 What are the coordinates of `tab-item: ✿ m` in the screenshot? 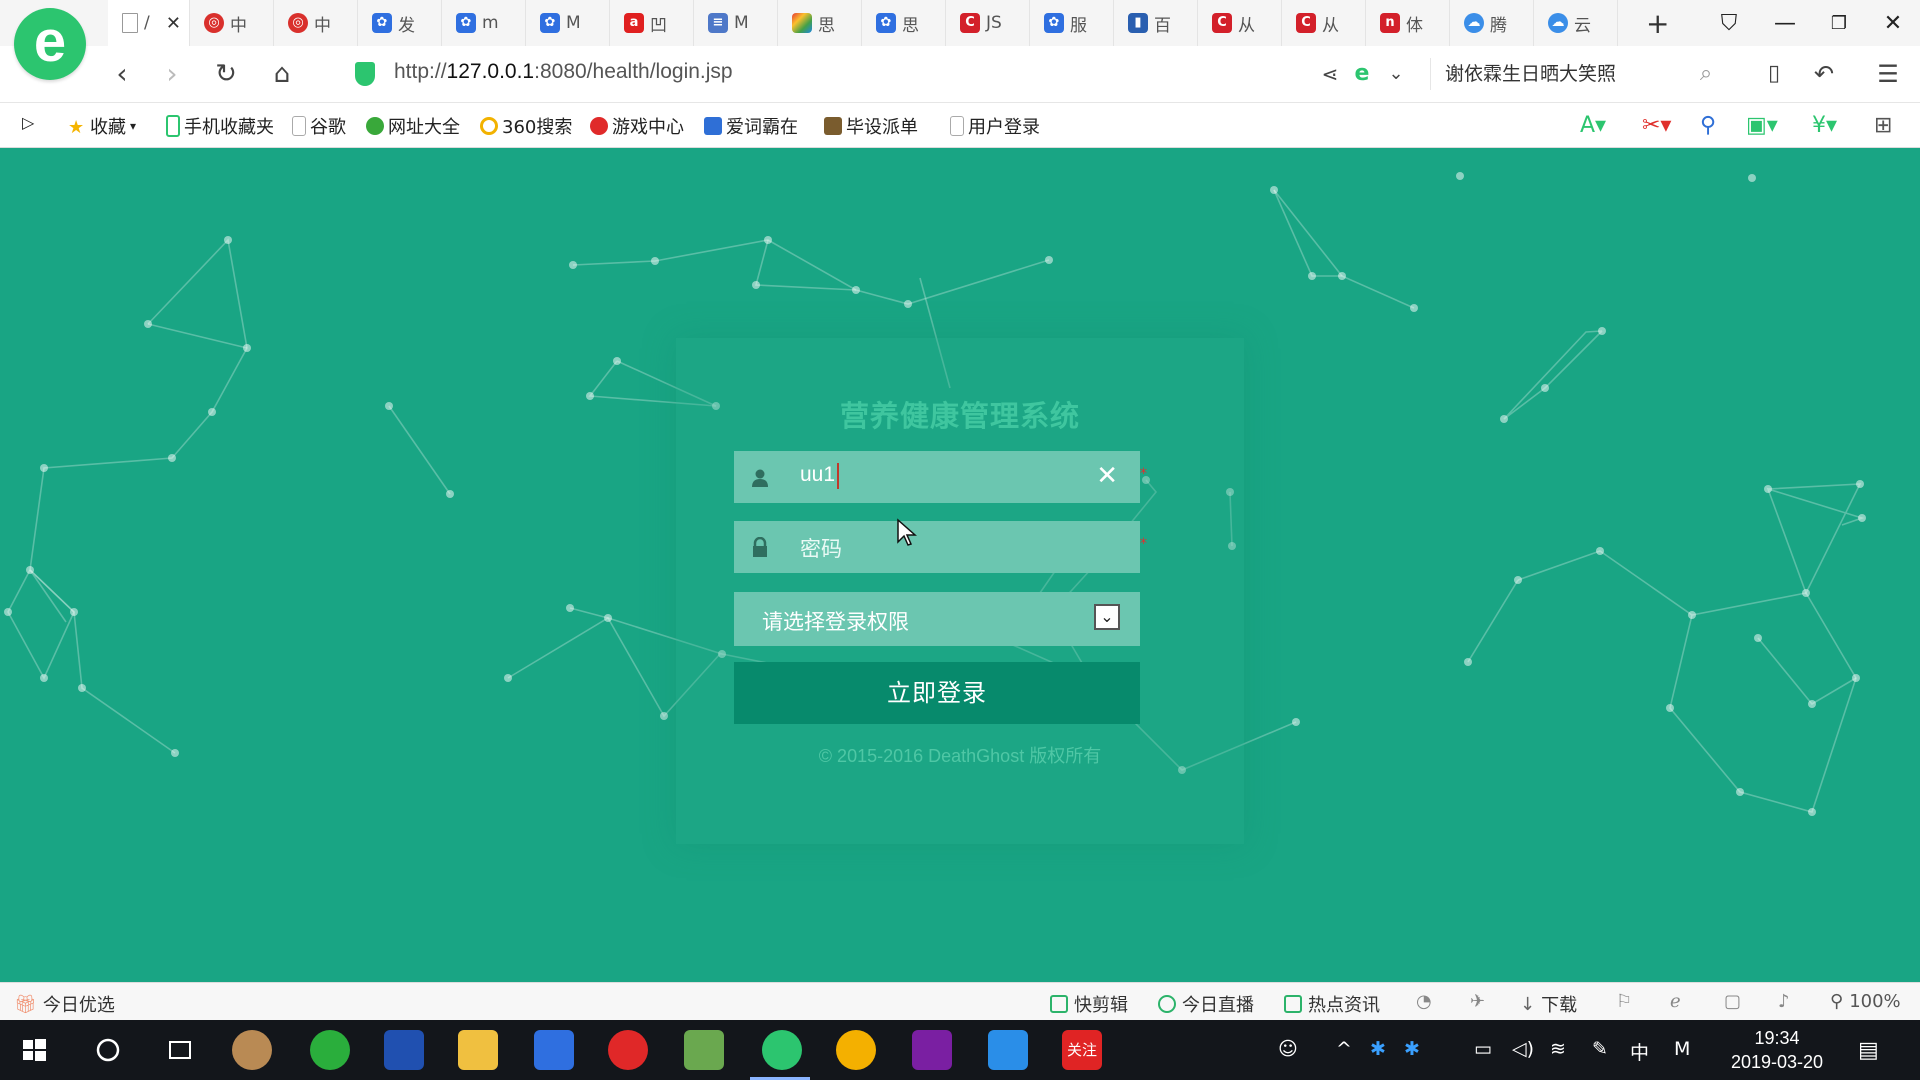 It's located at (484, 23).